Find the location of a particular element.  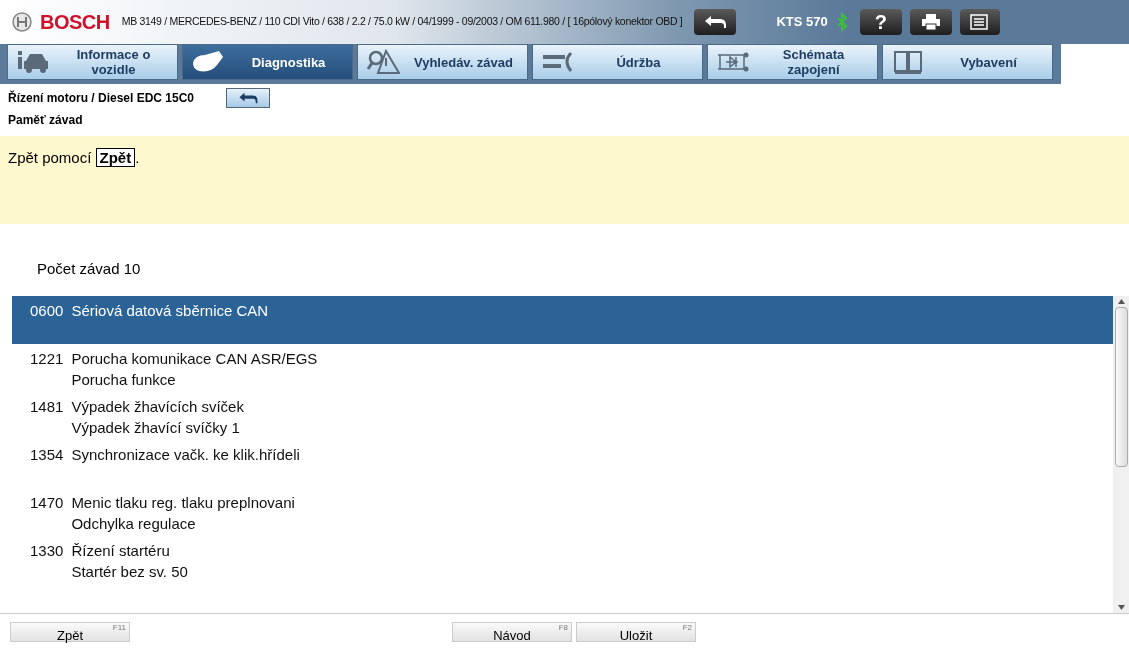

shortcut-key: F8 is located at coordinates (563, 628).